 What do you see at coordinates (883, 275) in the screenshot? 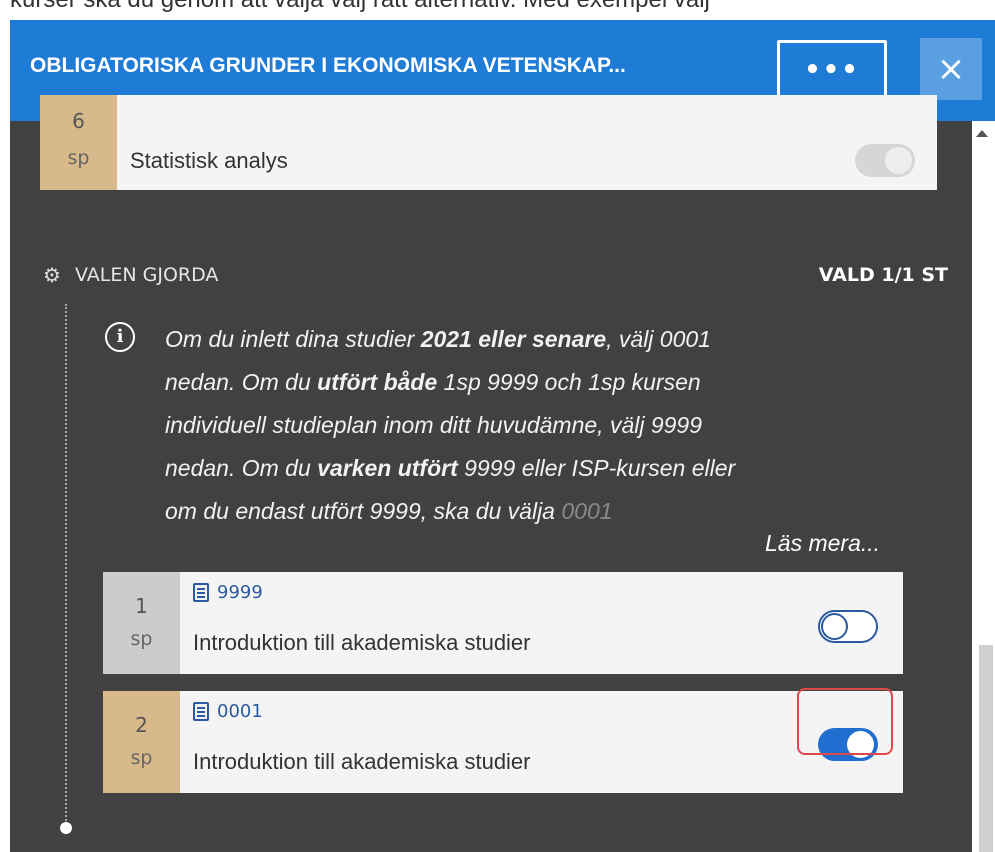
I see `selection-count: VALD 1/1 ST` at bounding box center [883, 275].